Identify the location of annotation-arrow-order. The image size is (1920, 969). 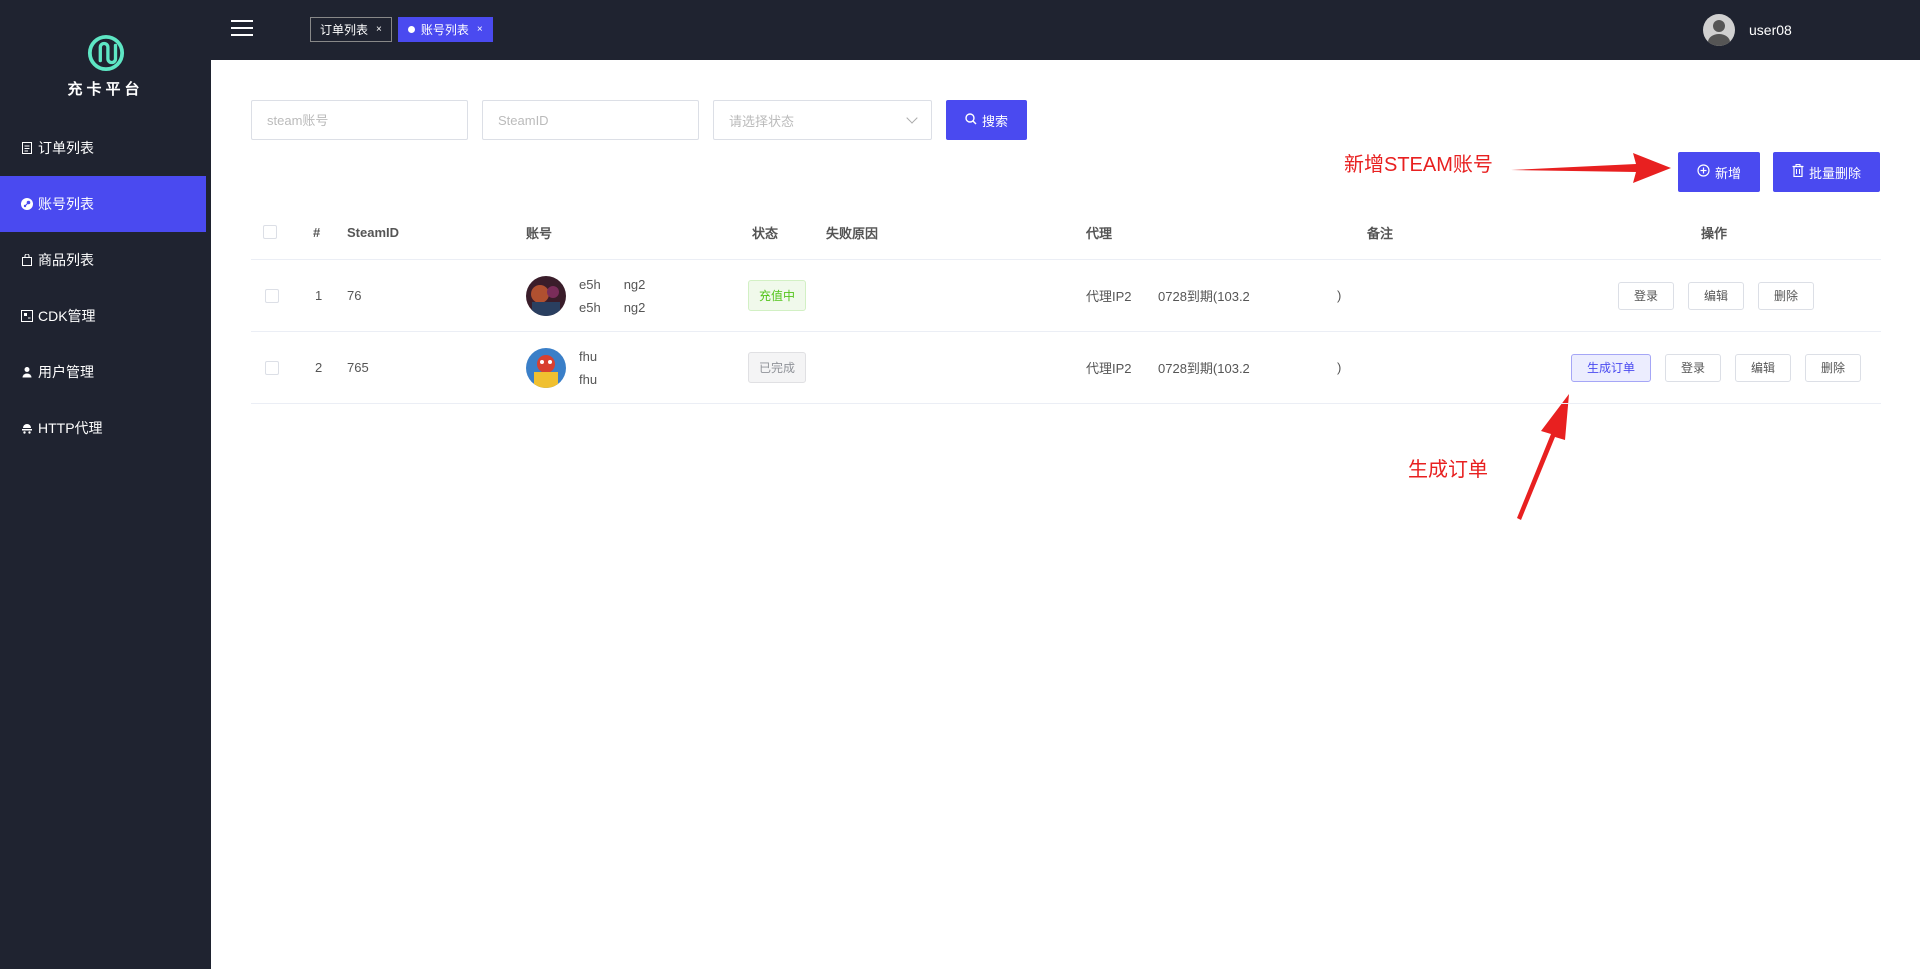
(1543, 457).